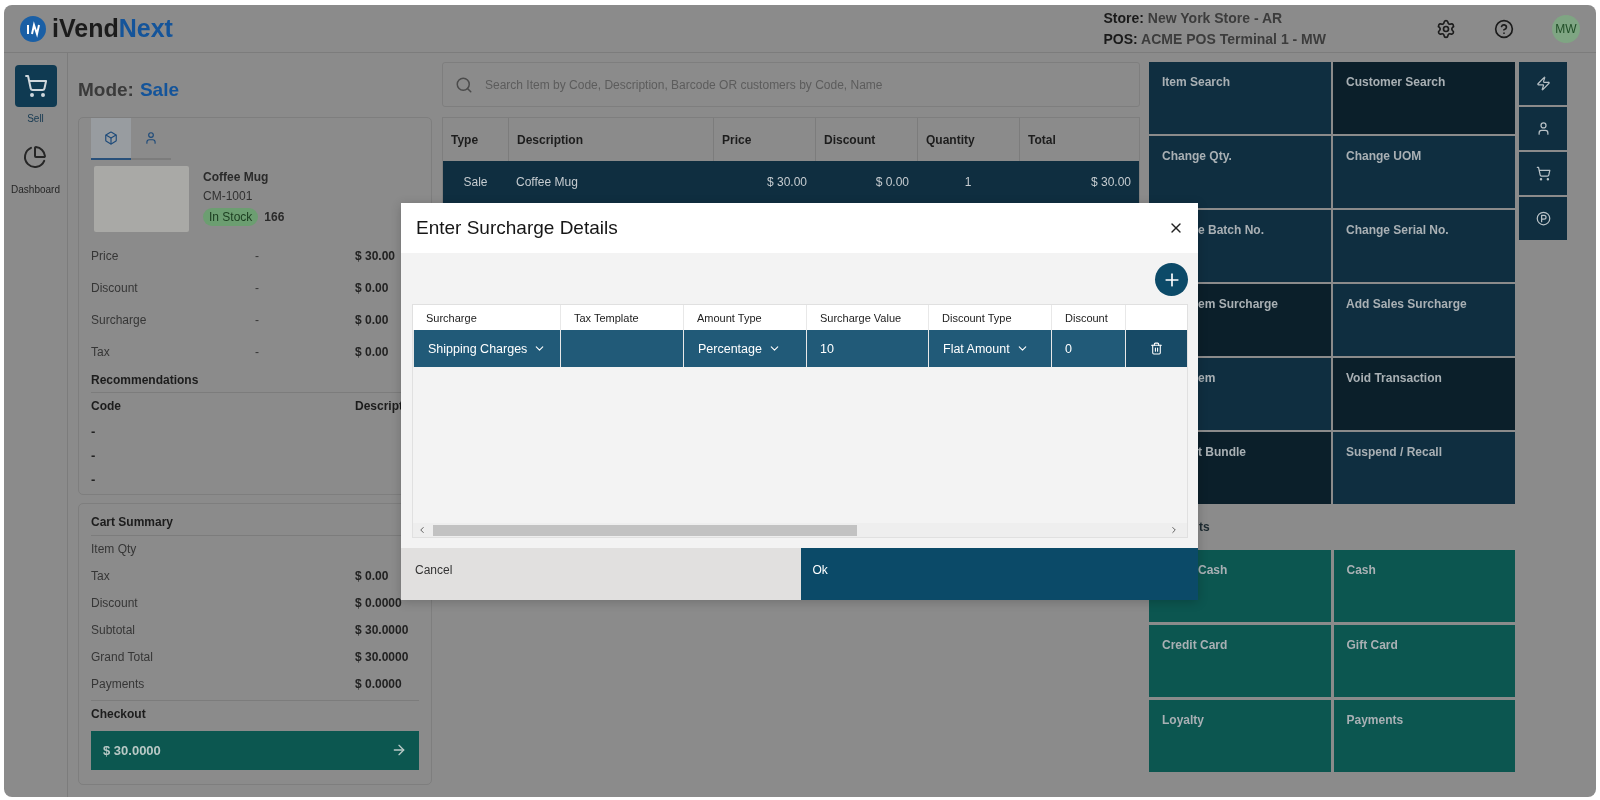  What do you see at coordinates (744, 317) in the screenshot?
I see `column-header: Amount Type` at bounding box center [744, 317].